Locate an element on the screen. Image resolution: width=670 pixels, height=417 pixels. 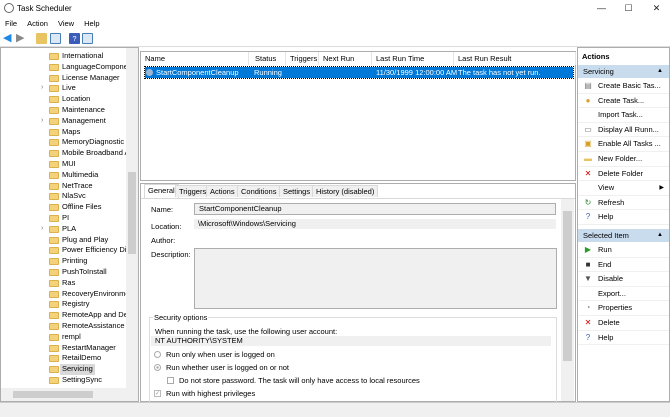
column-status: Status is located at coordinates (268, 58).